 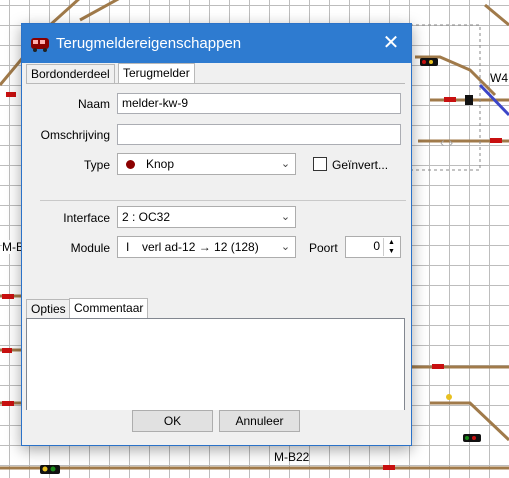 What do you see at coordinates (449, 397) in the screenshot?
I see `signal-lamp` at bounding box center [449, 397].